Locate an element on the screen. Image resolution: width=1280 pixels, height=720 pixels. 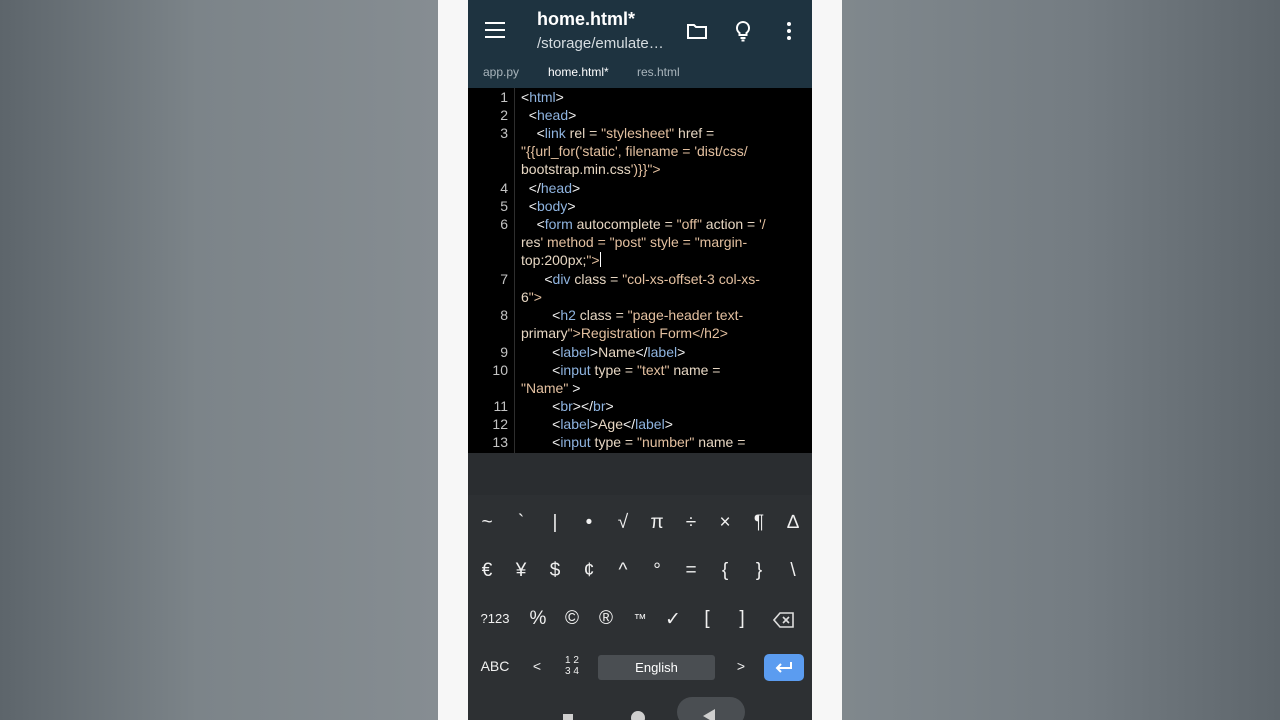
nav-back-pill is located at coordinates (711, 708).